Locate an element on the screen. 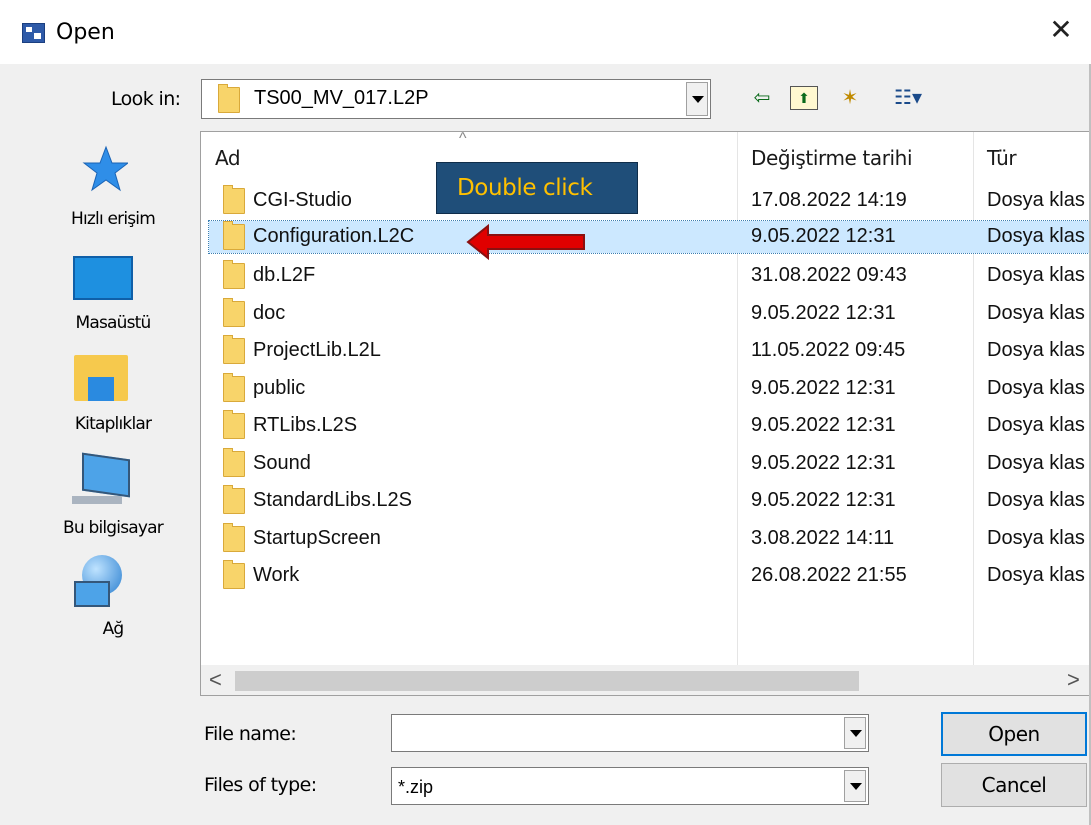 This screenshot has height=825, width=1091. look-in-dropdown-button is located at coordinates (697, 99).